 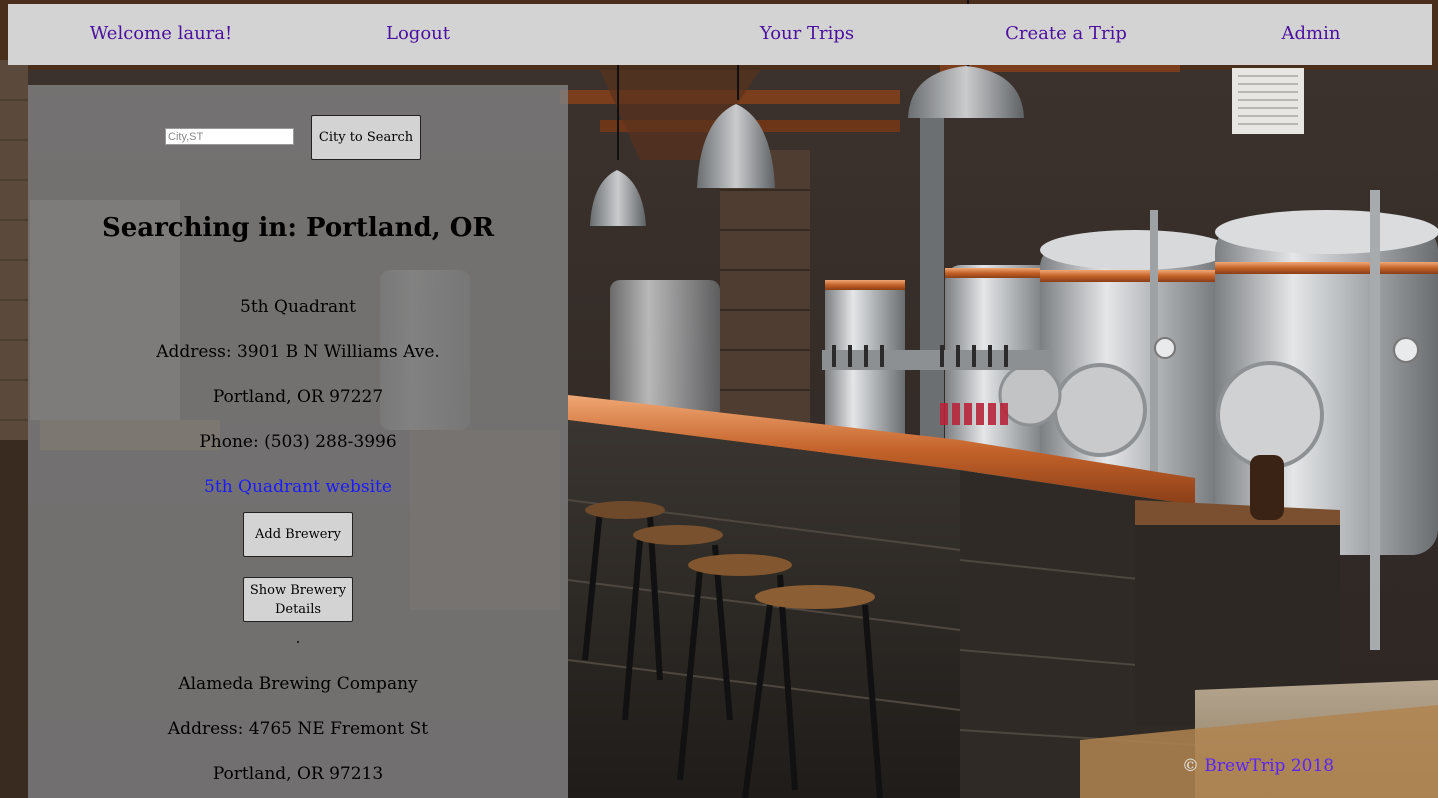 What do you see at coordinates (298, 352) in the screenshot?
I see `brewery-address: Address: 3901 B N Williams Ave.` at bounding box center [298, 352].